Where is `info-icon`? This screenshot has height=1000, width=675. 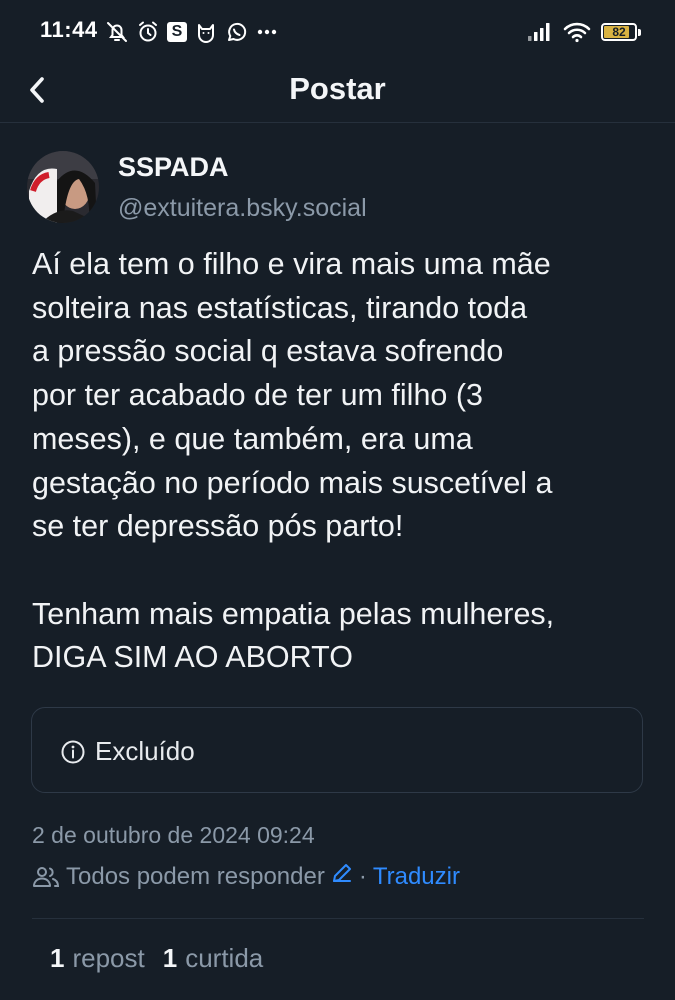
info-icon is located at coordinates (73, 751).